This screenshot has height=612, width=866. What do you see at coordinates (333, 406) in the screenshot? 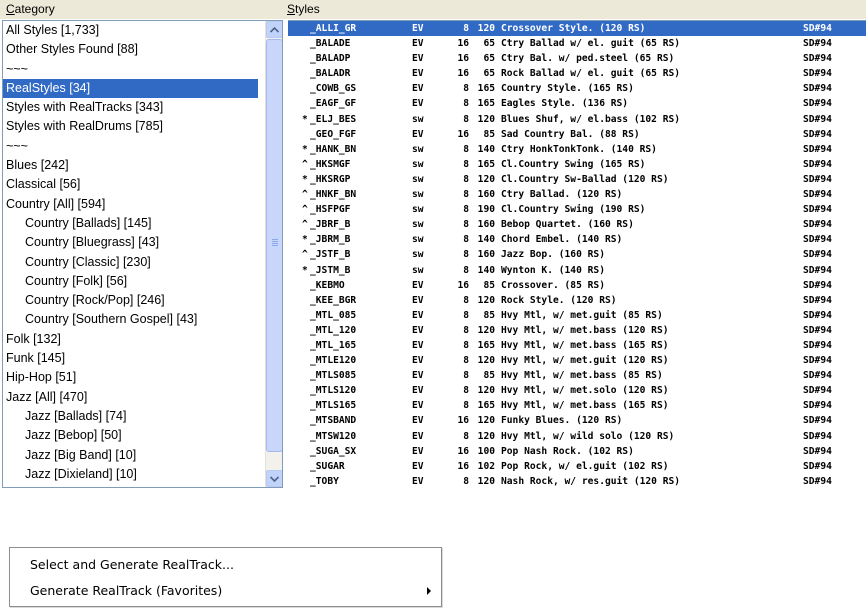
I see `style-name: _MTLS165` at bounding box center [333, 406].